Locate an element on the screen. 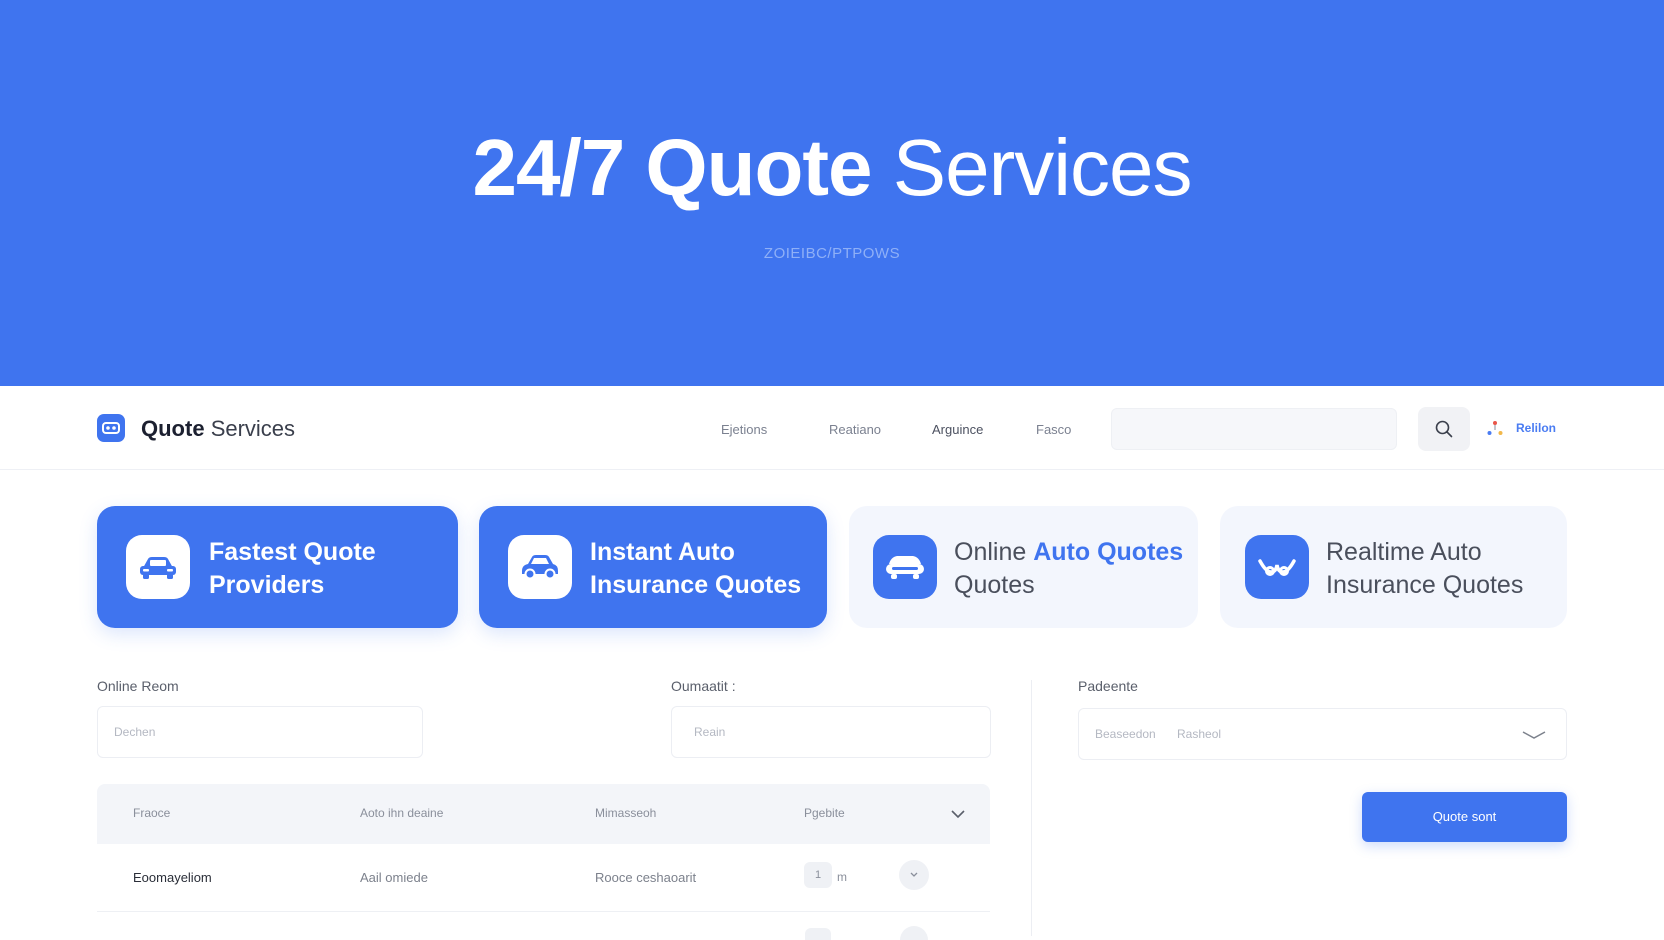 The height and width of the screenshot is (940, 1664). card-realtime-auto: Realtime Auto Insurance Quotes is located at coordinates (1393, 567).